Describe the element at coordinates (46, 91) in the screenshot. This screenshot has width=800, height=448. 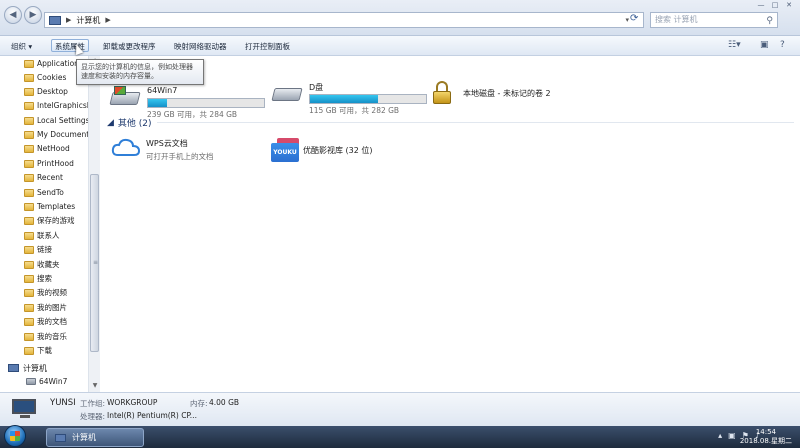
I see `sidebar-item: Desktop` at that location.